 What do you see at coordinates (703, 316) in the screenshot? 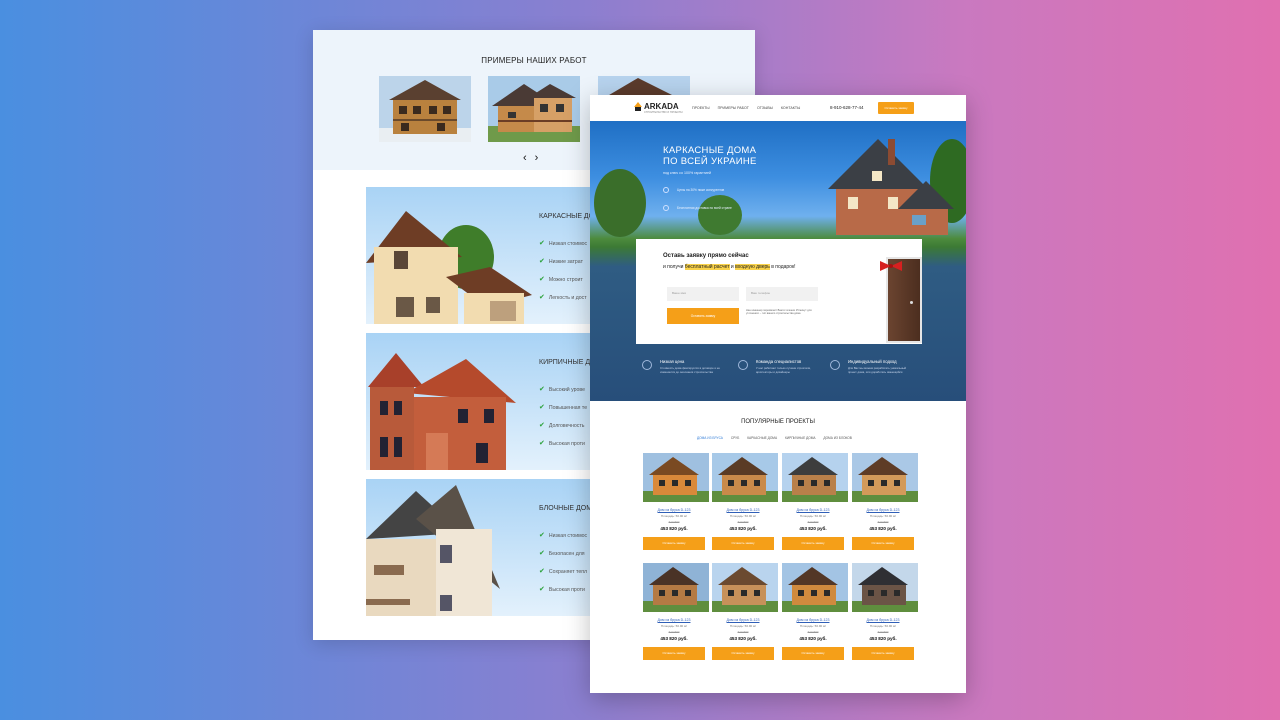
I see `submit-form-button: Оставить заявку` at bounding box center [703, 316].